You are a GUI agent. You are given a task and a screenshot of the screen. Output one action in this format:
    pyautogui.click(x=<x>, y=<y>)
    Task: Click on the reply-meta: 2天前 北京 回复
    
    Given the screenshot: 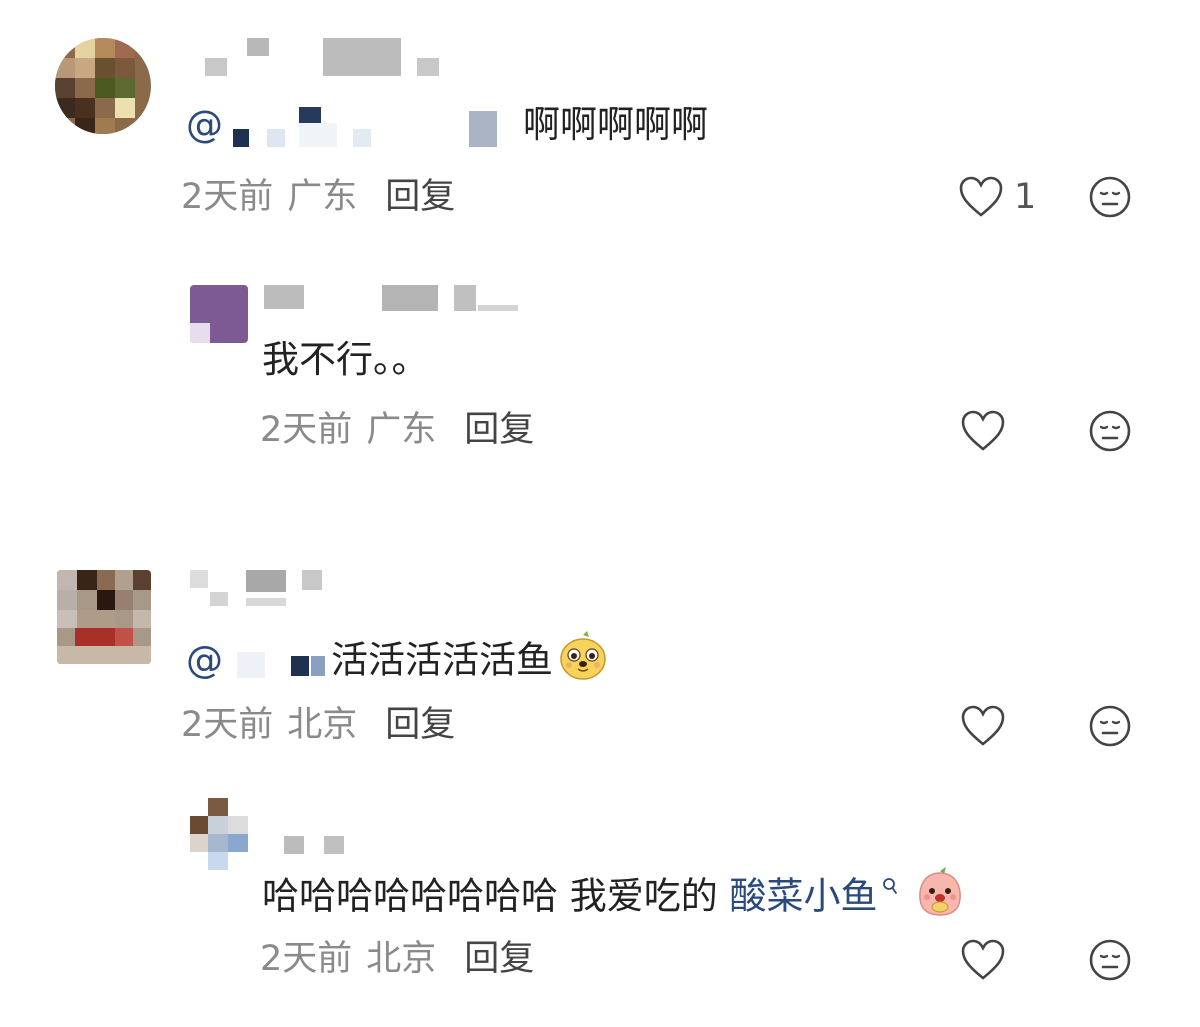 What is the action you would take?
    pyautogui.click(x=397, y=959)
    